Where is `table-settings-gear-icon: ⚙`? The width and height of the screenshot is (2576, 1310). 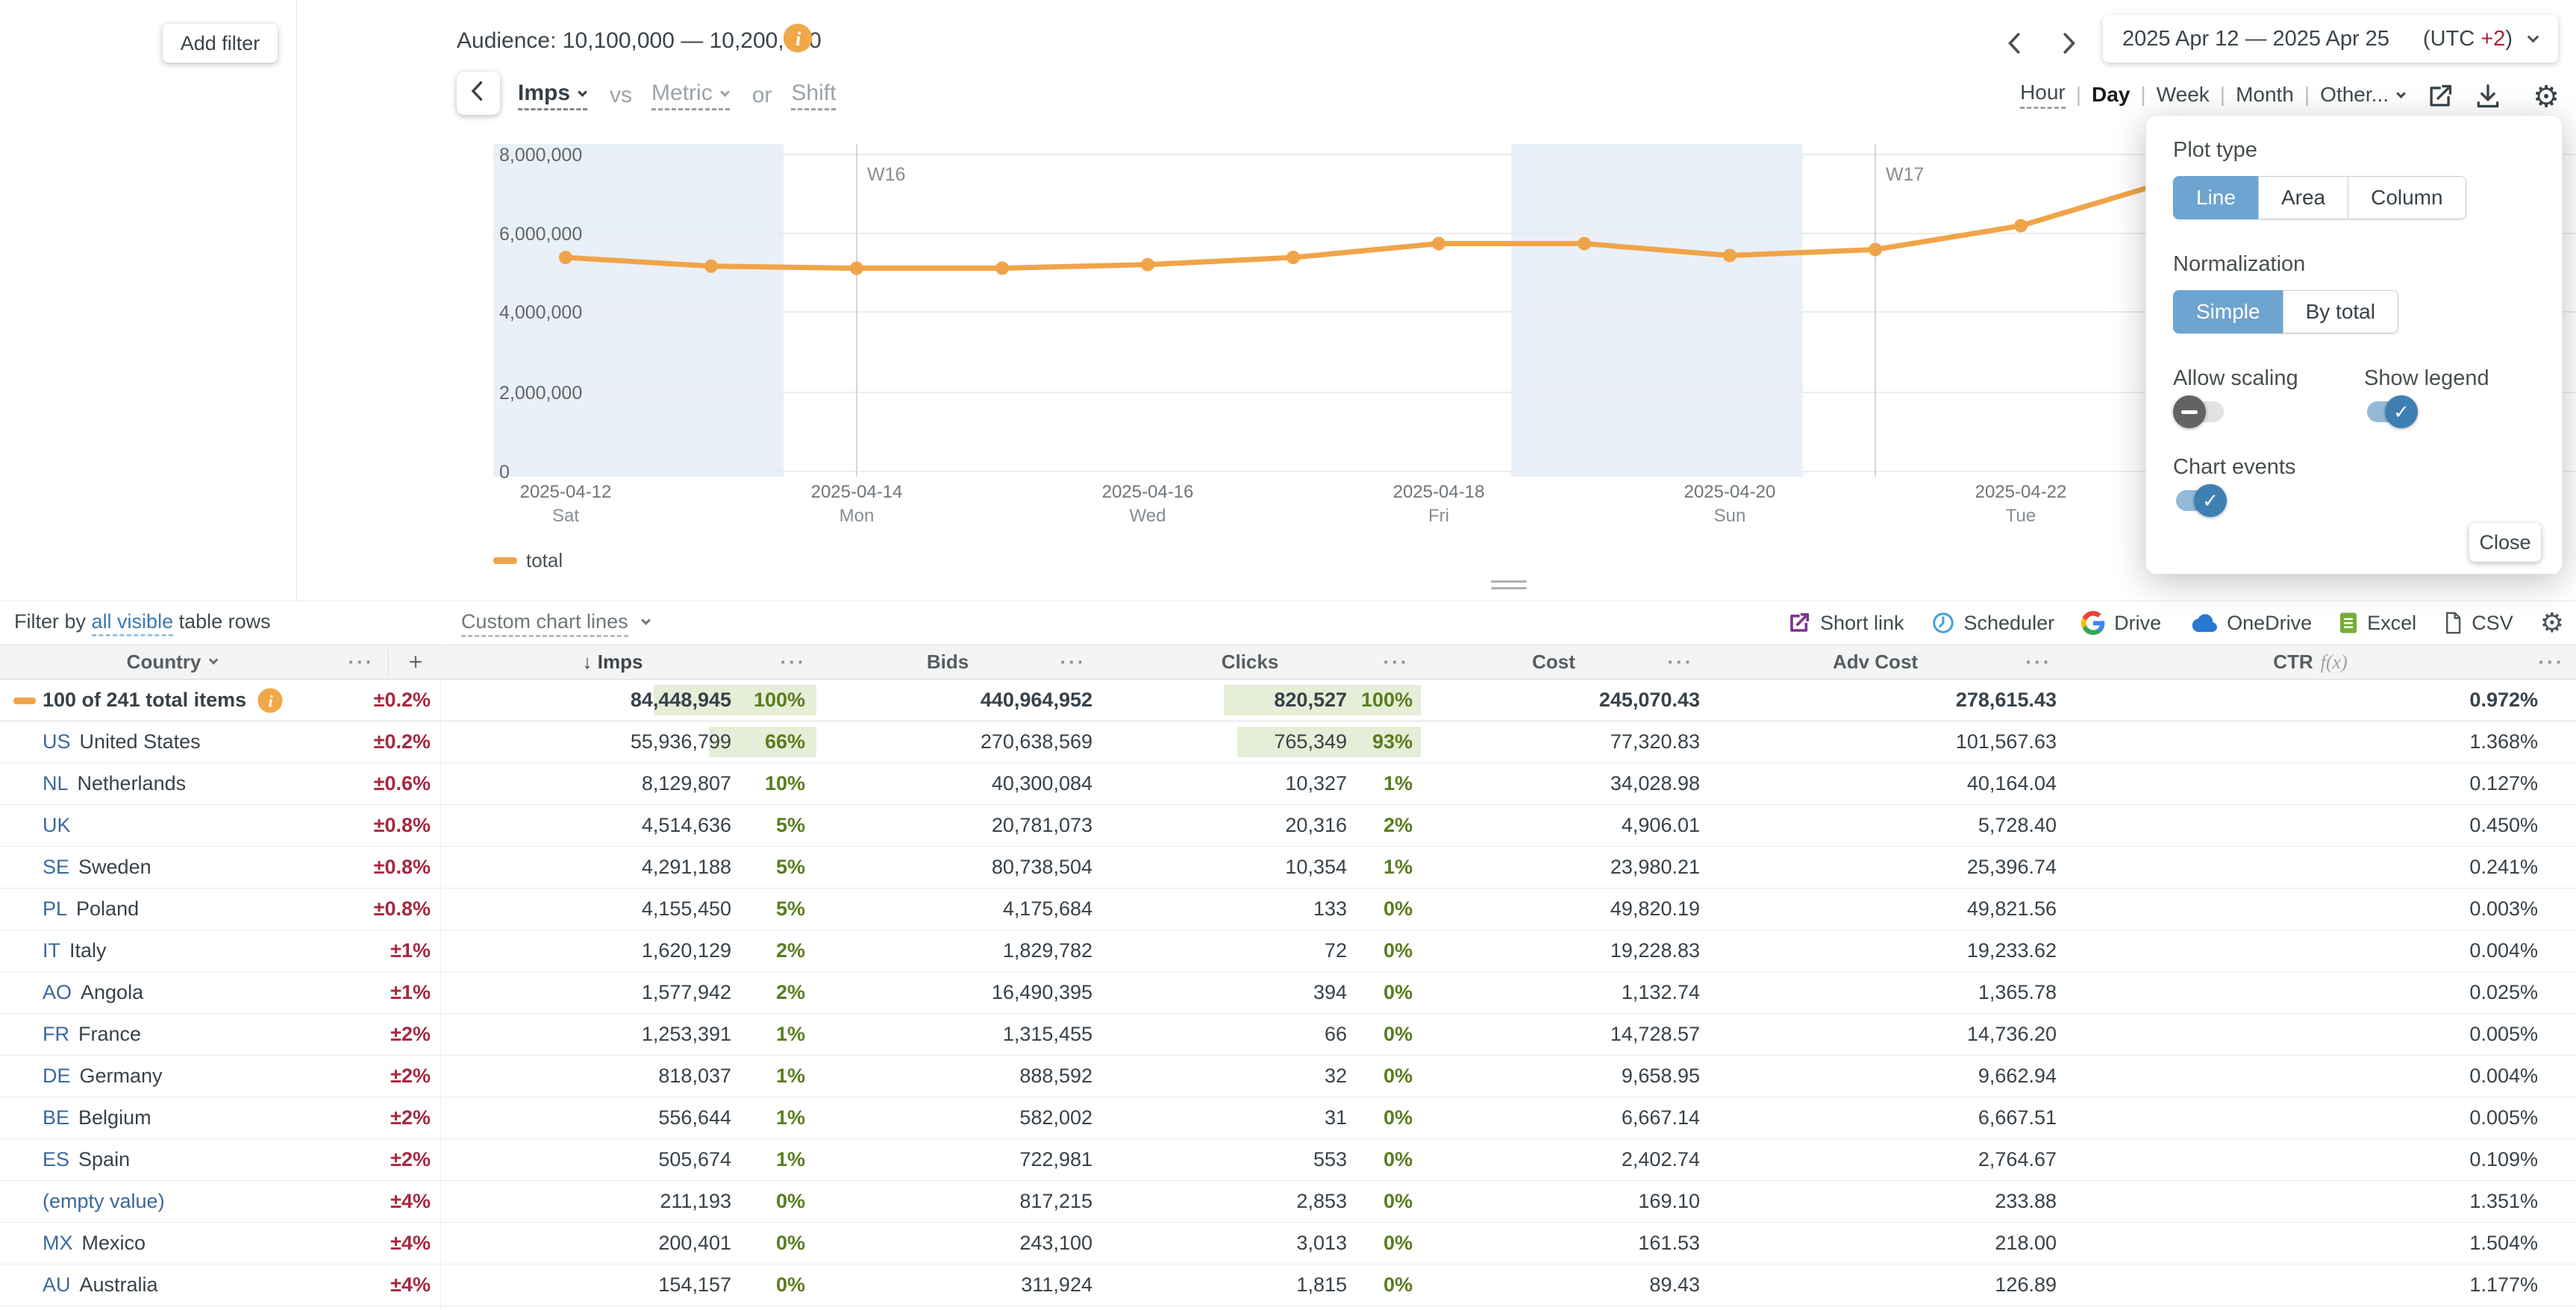
table-settings-gear-icon: ⚙ is located at coordinates (2552, 623).